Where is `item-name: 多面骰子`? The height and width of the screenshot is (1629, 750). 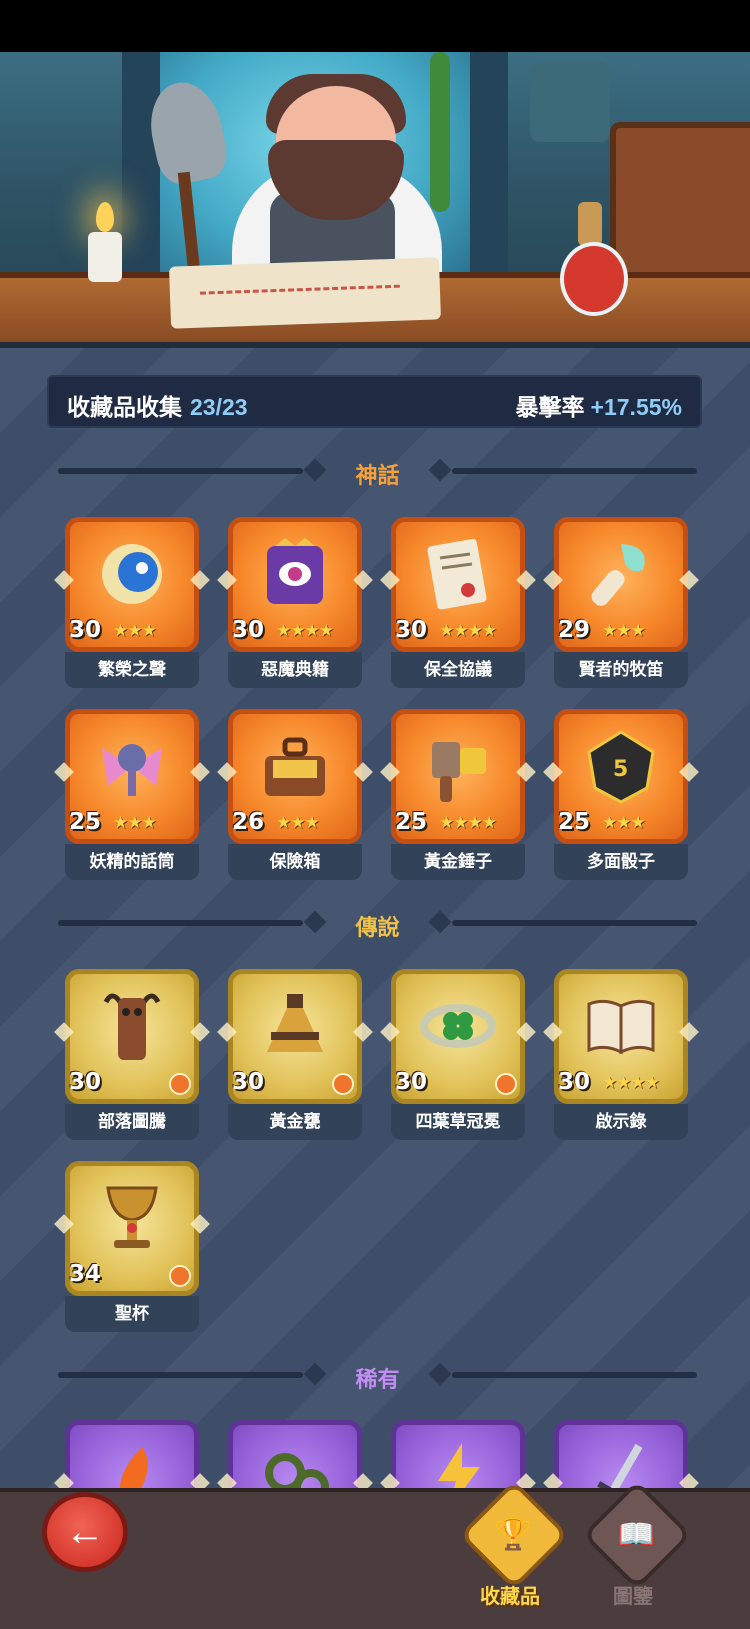
item-name: 多面骰子 is located at coordinates (621, 862).